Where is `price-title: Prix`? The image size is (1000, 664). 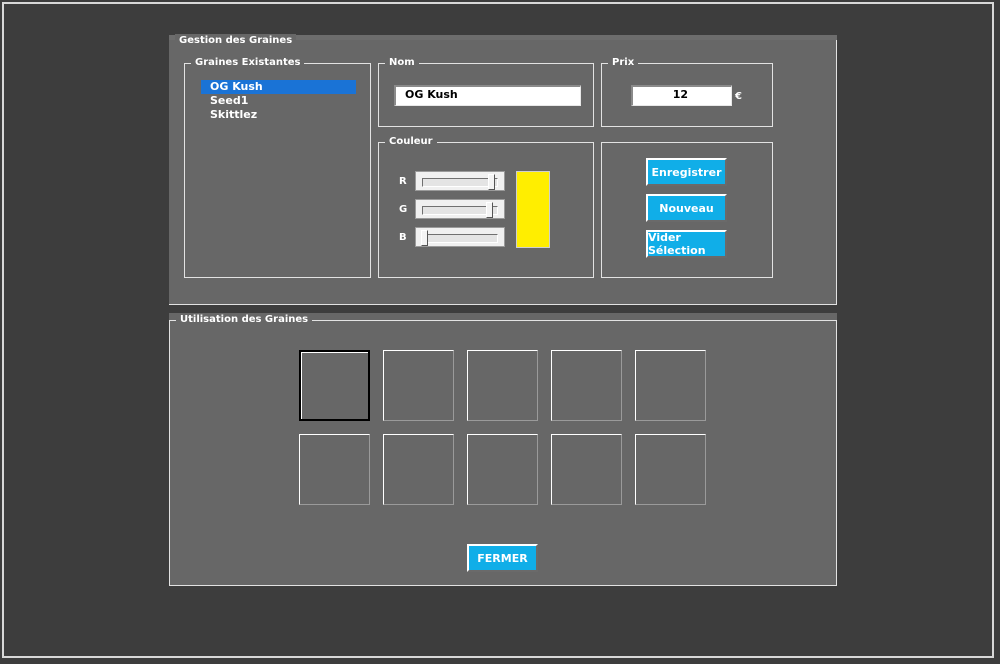
price-title: Prix is located at coordinates (623, 63).